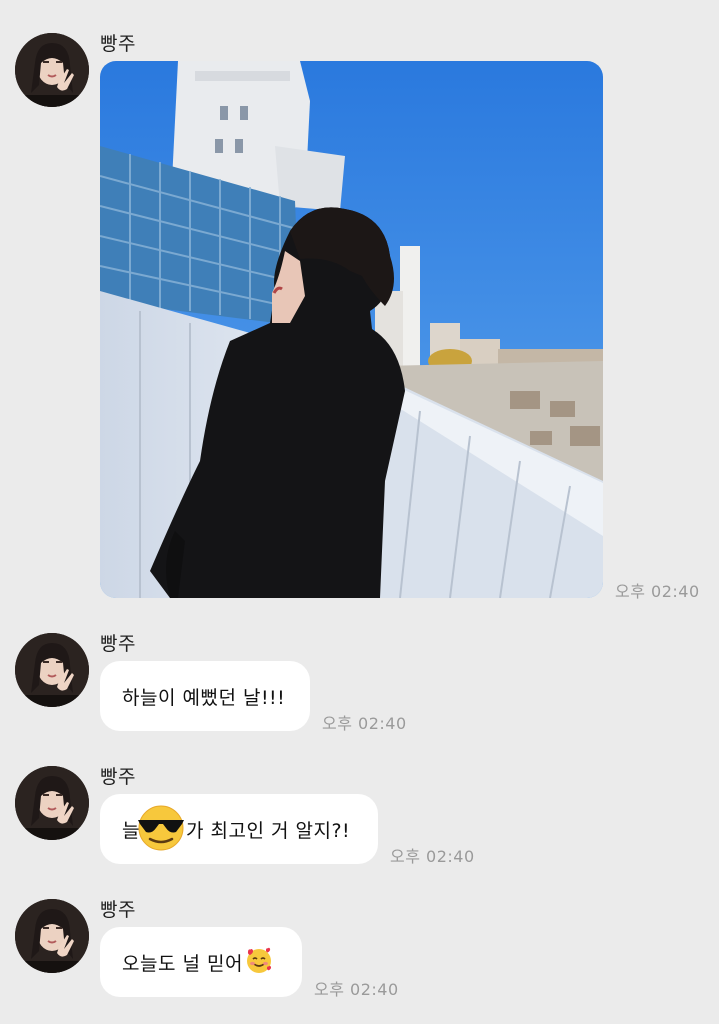 The width and height of the screenshot is (719, 1024). Describe the element at coordinates (182, 963) in the screenshot. I see `message-text: 오늘도 널 믿어` at that location.